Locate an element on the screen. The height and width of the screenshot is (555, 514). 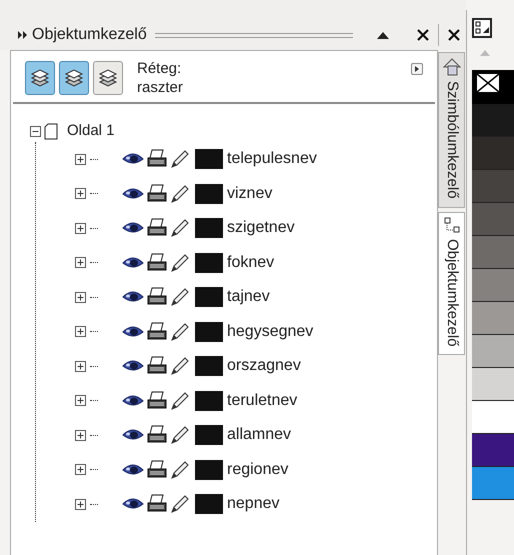
layer-name: orszagnev is located at coordinates (264, 366).